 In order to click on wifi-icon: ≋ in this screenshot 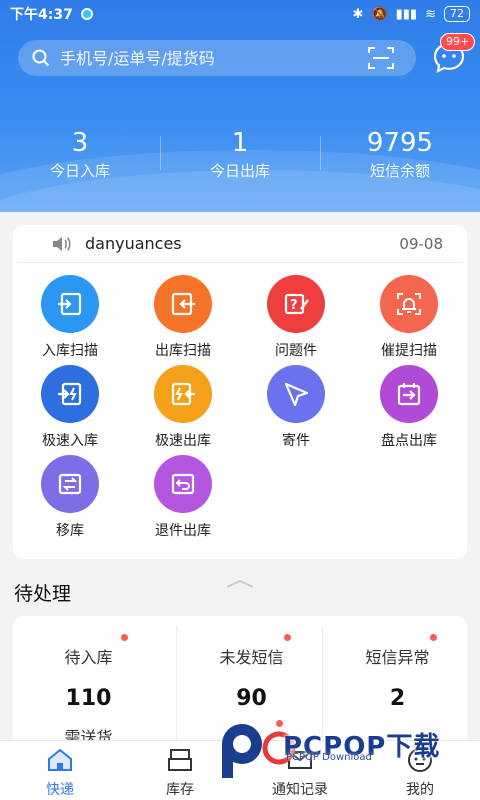, I will do `click(430, 14)`.